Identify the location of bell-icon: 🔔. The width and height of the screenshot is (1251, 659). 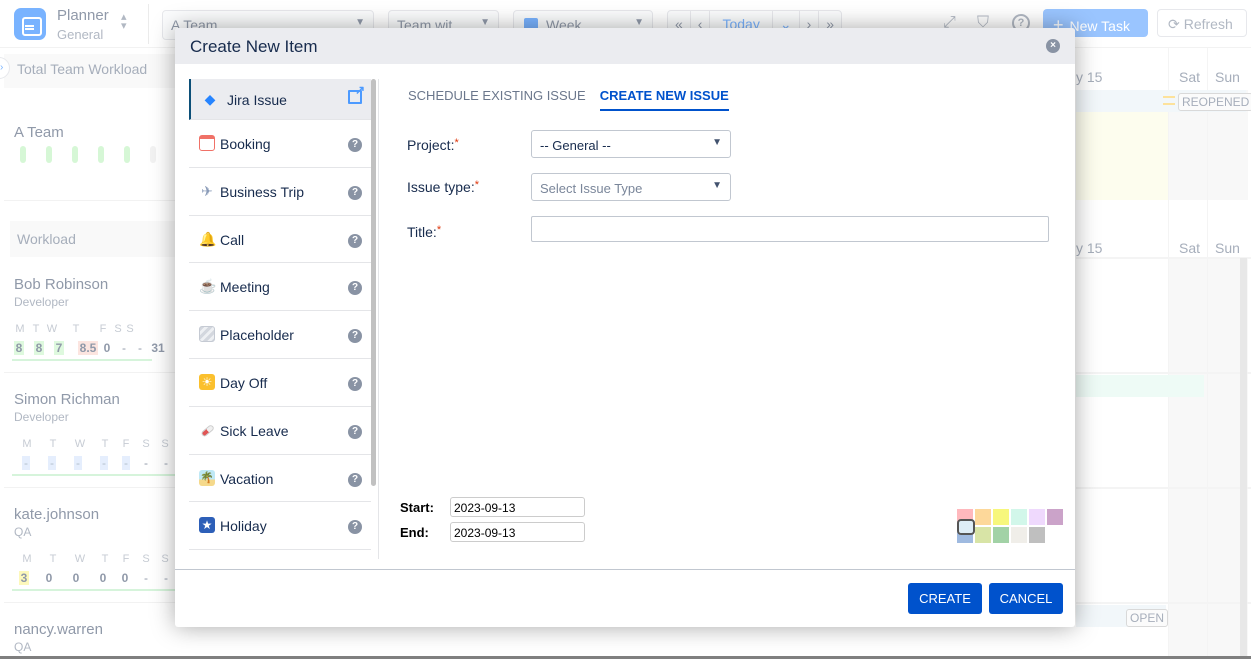
(208, 238).